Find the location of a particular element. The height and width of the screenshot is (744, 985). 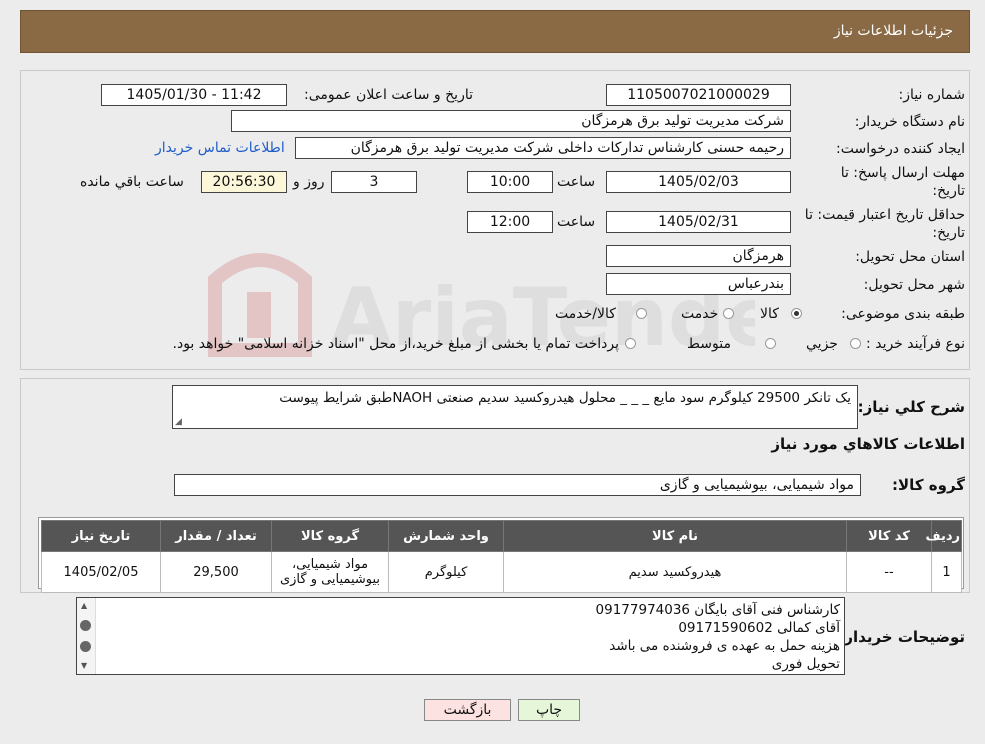

print-button: چاپ is located at coordinates (549, 710).